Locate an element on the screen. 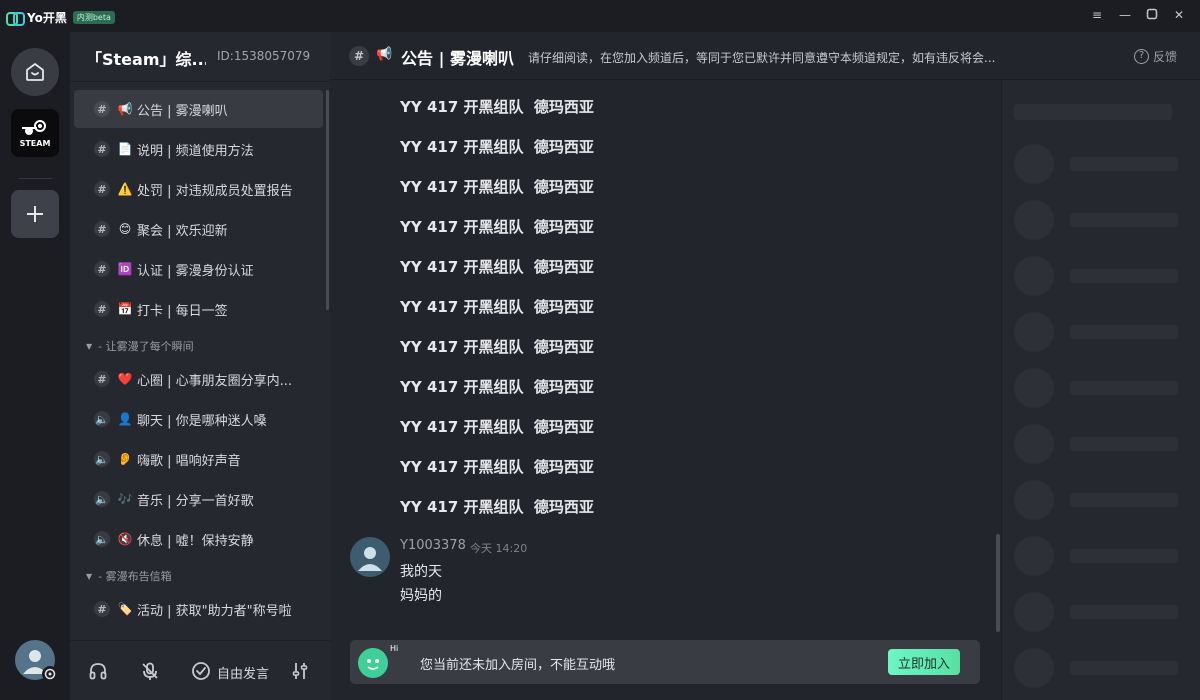  heart-icon: ❤️ is located at coordinates (125, 379).